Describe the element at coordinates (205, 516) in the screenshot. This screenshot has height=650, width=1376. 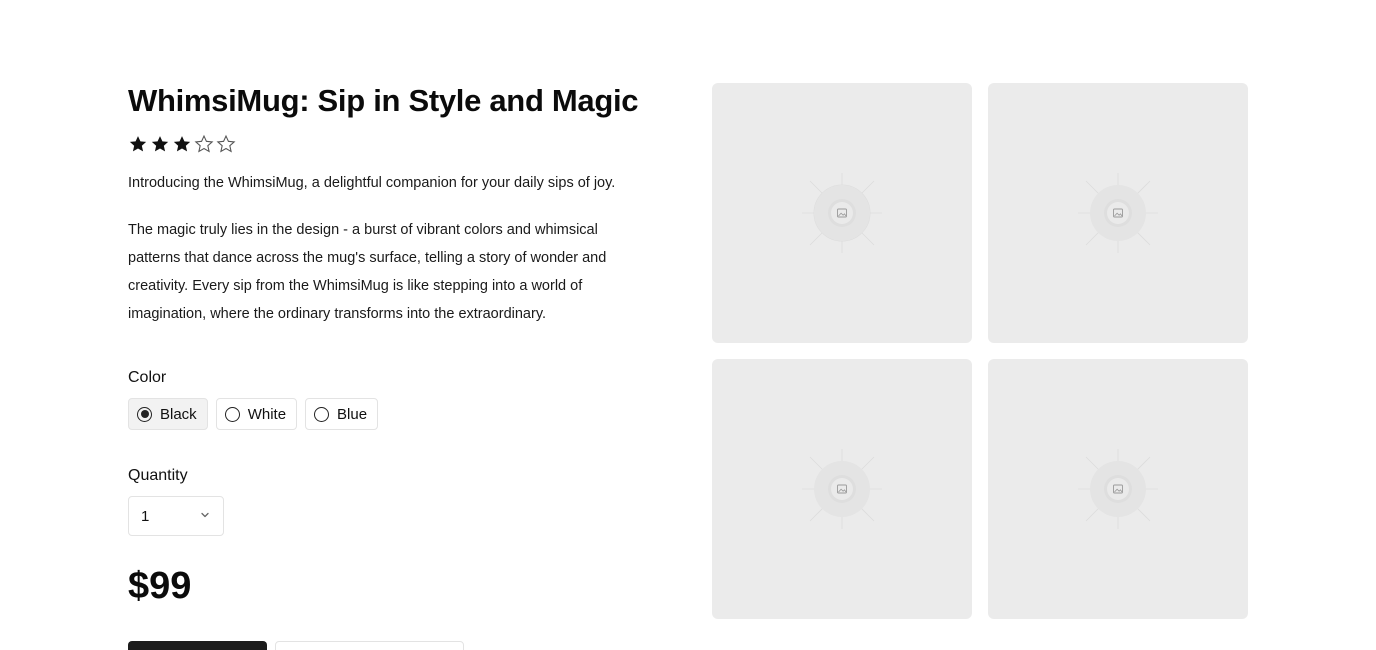
I see `chevron-down-icon` at that location.